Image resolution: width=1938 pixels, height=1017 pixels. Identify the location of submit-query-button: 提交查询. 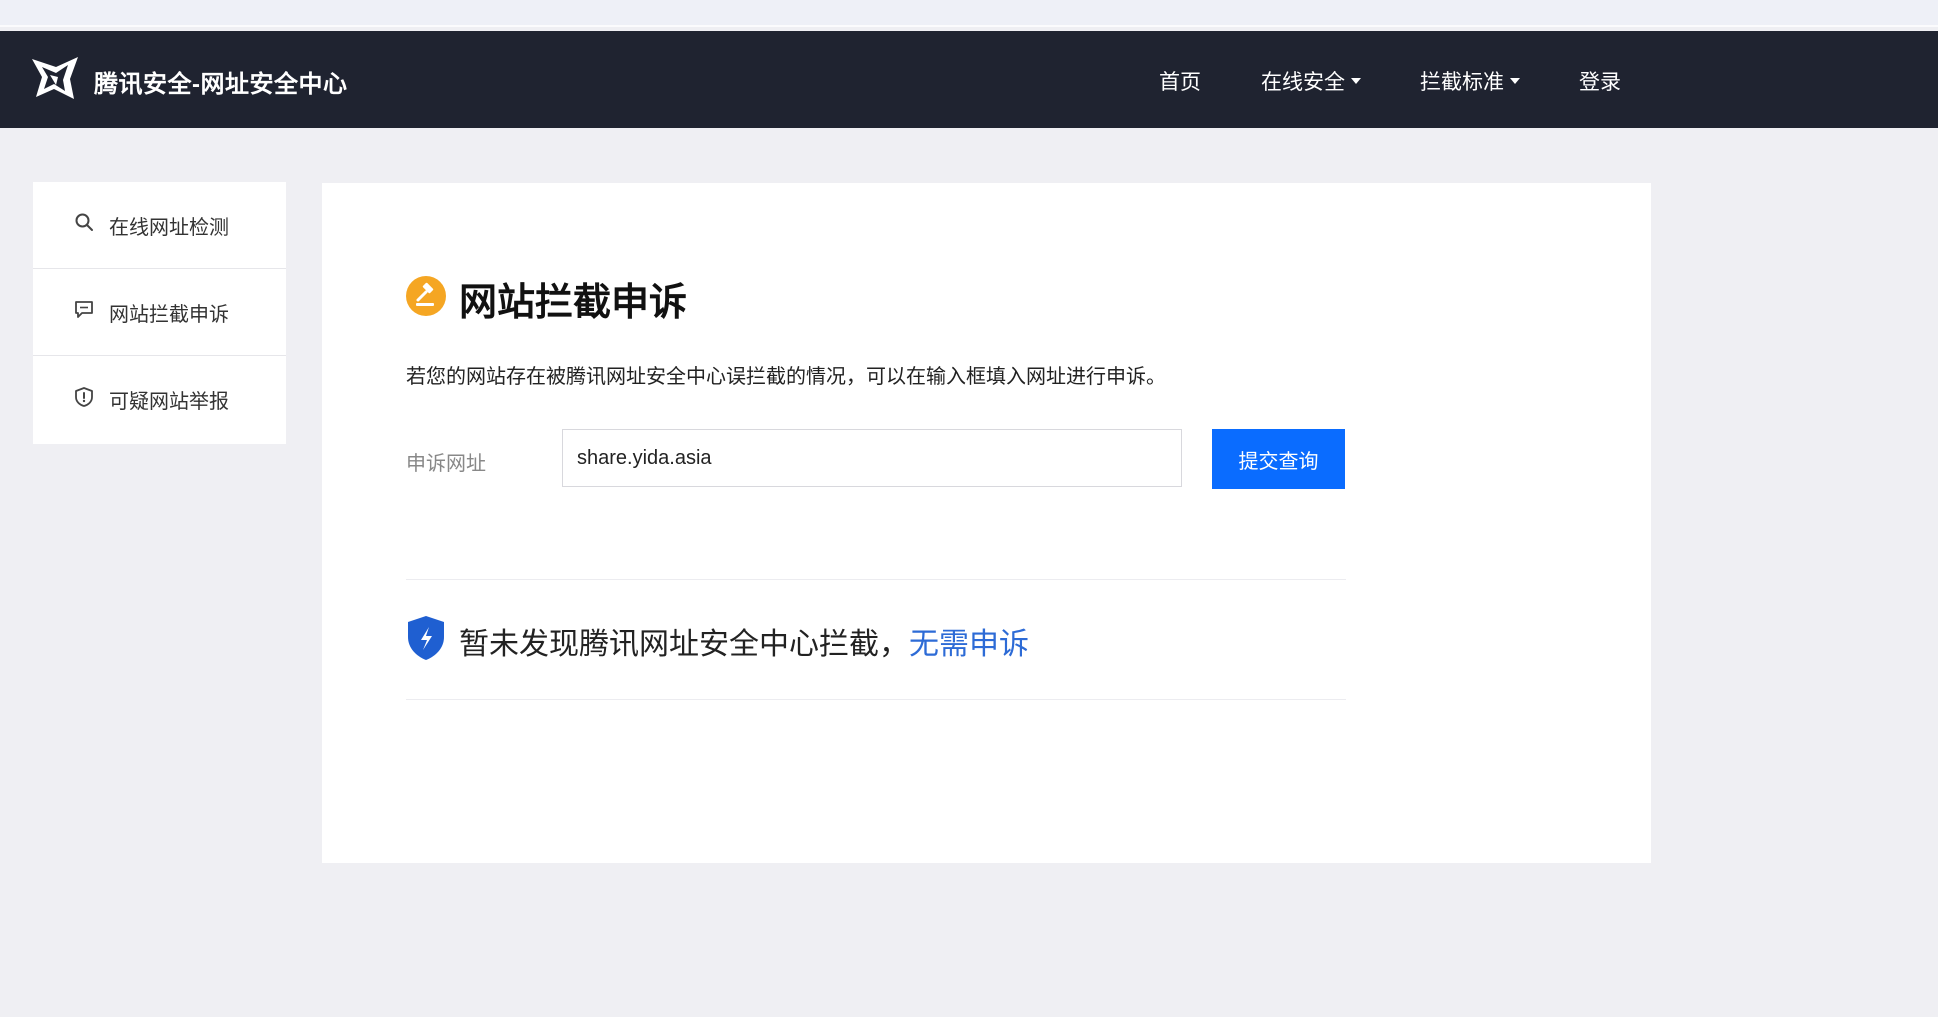
(1278, 459).